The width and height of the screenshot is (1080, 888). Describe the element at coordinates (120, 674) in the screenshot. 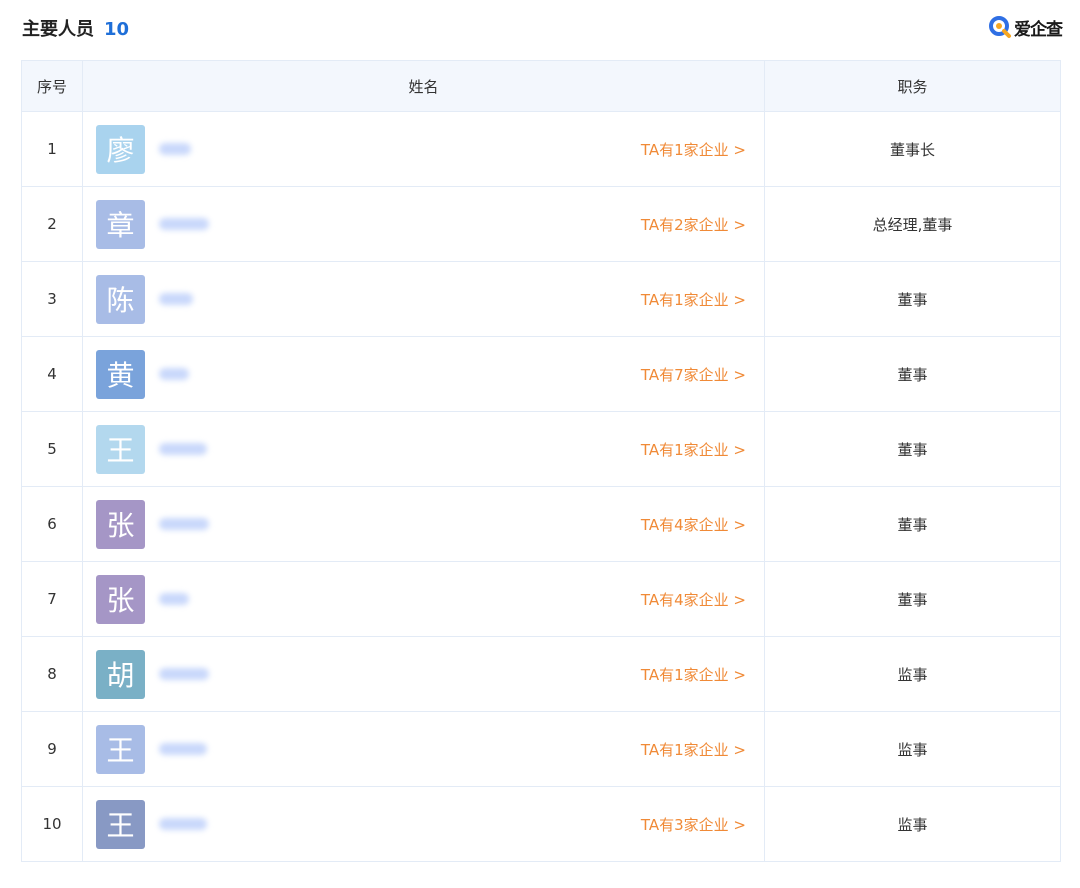

I see `avatar: 胡` at that location.